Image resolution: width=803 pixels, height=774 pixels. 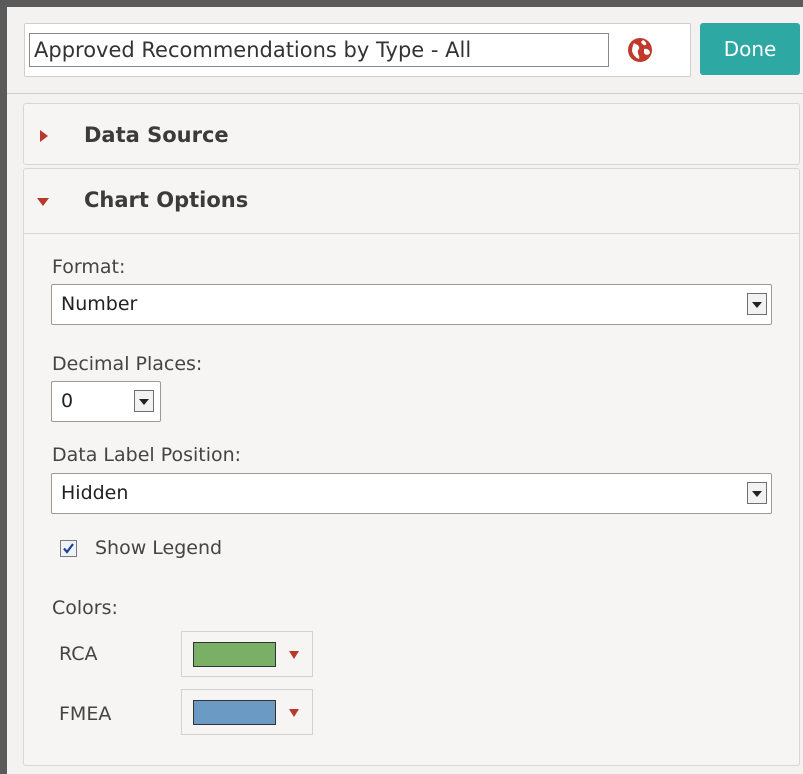 I want to click on globe-icon, so click(x=640, y=50).